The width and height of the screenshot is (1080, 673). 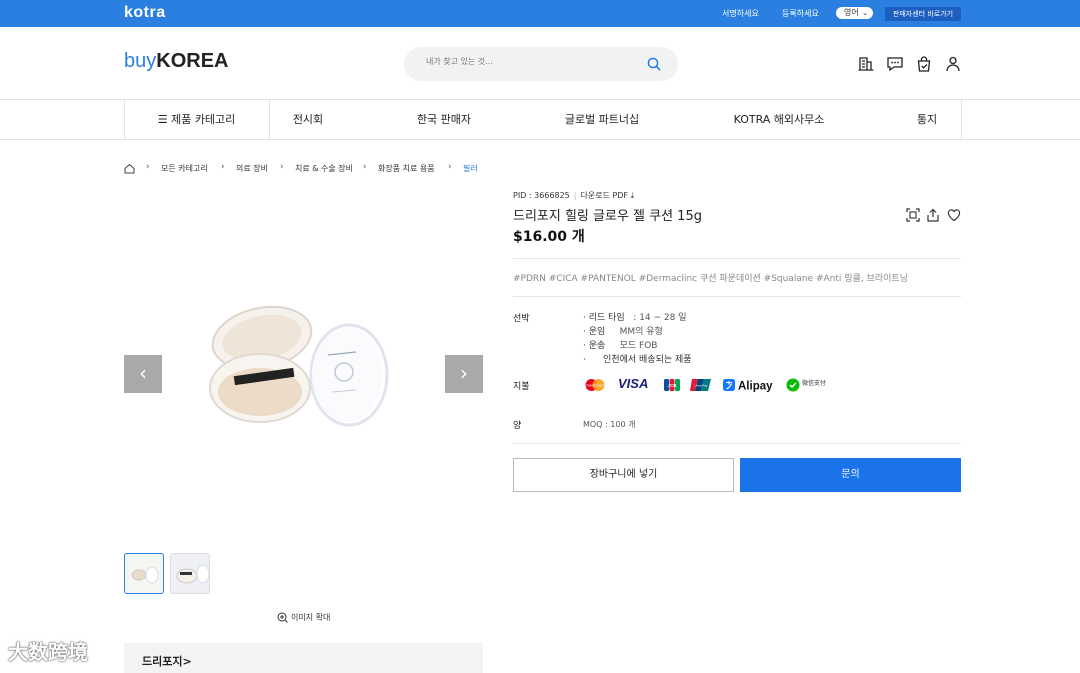 I want to click on logo-buy-text: buy, so click(x=140, y=61).